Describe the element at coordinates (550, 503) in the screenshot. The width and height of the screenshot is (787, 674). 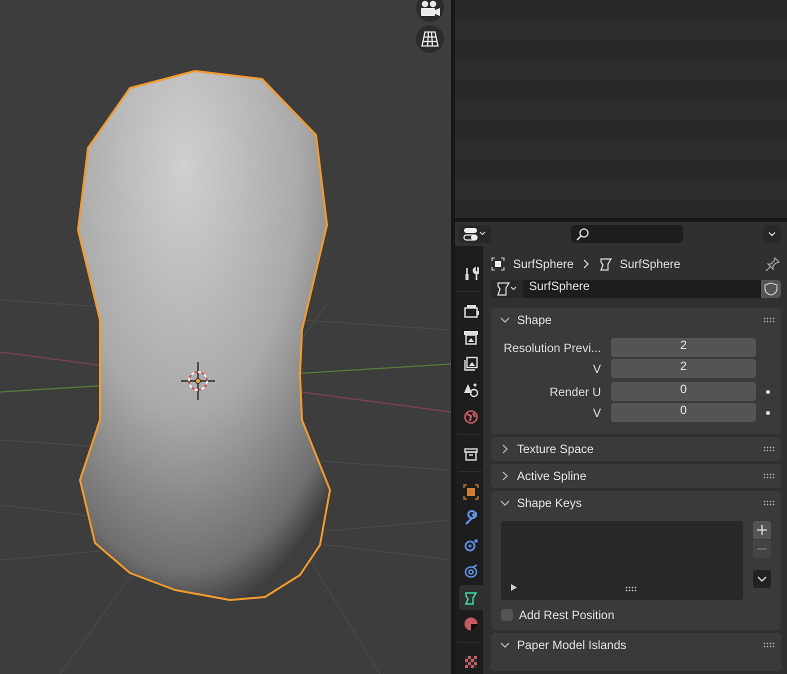
I see `panel-title: Shape Keys` at that location.